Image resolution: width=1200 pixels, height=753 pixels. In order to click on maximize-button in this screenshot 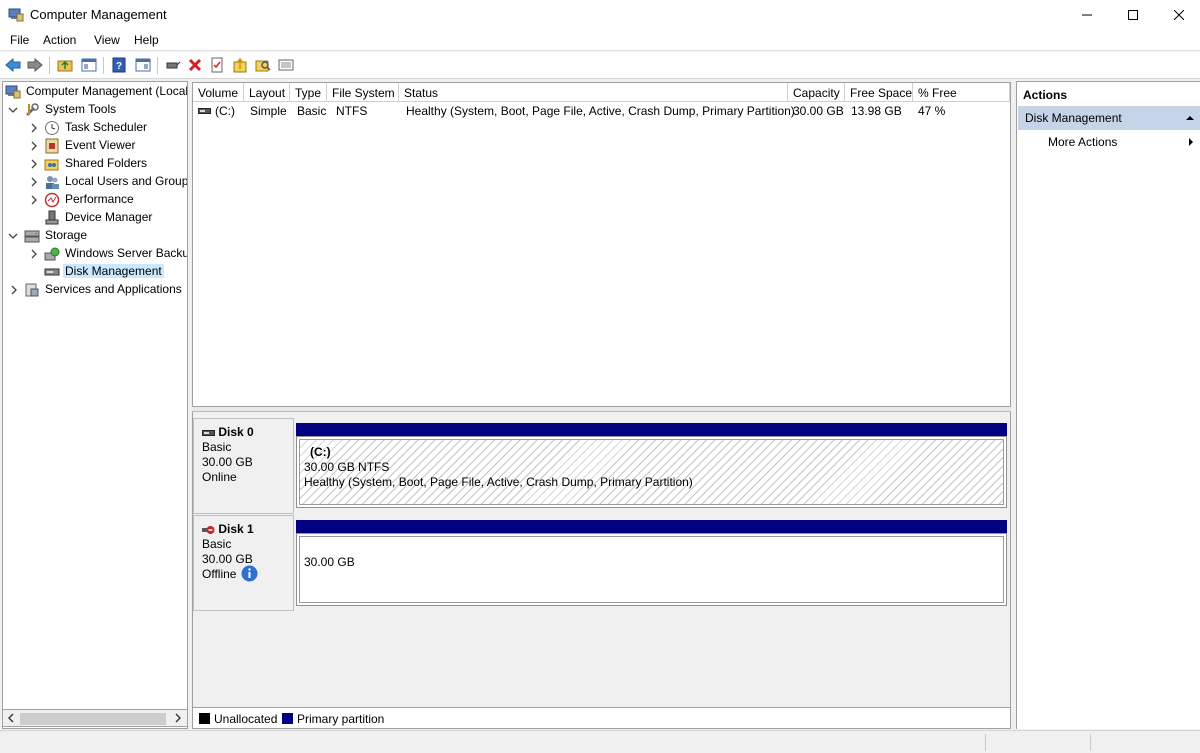, I will do `click(1133, 15)`.